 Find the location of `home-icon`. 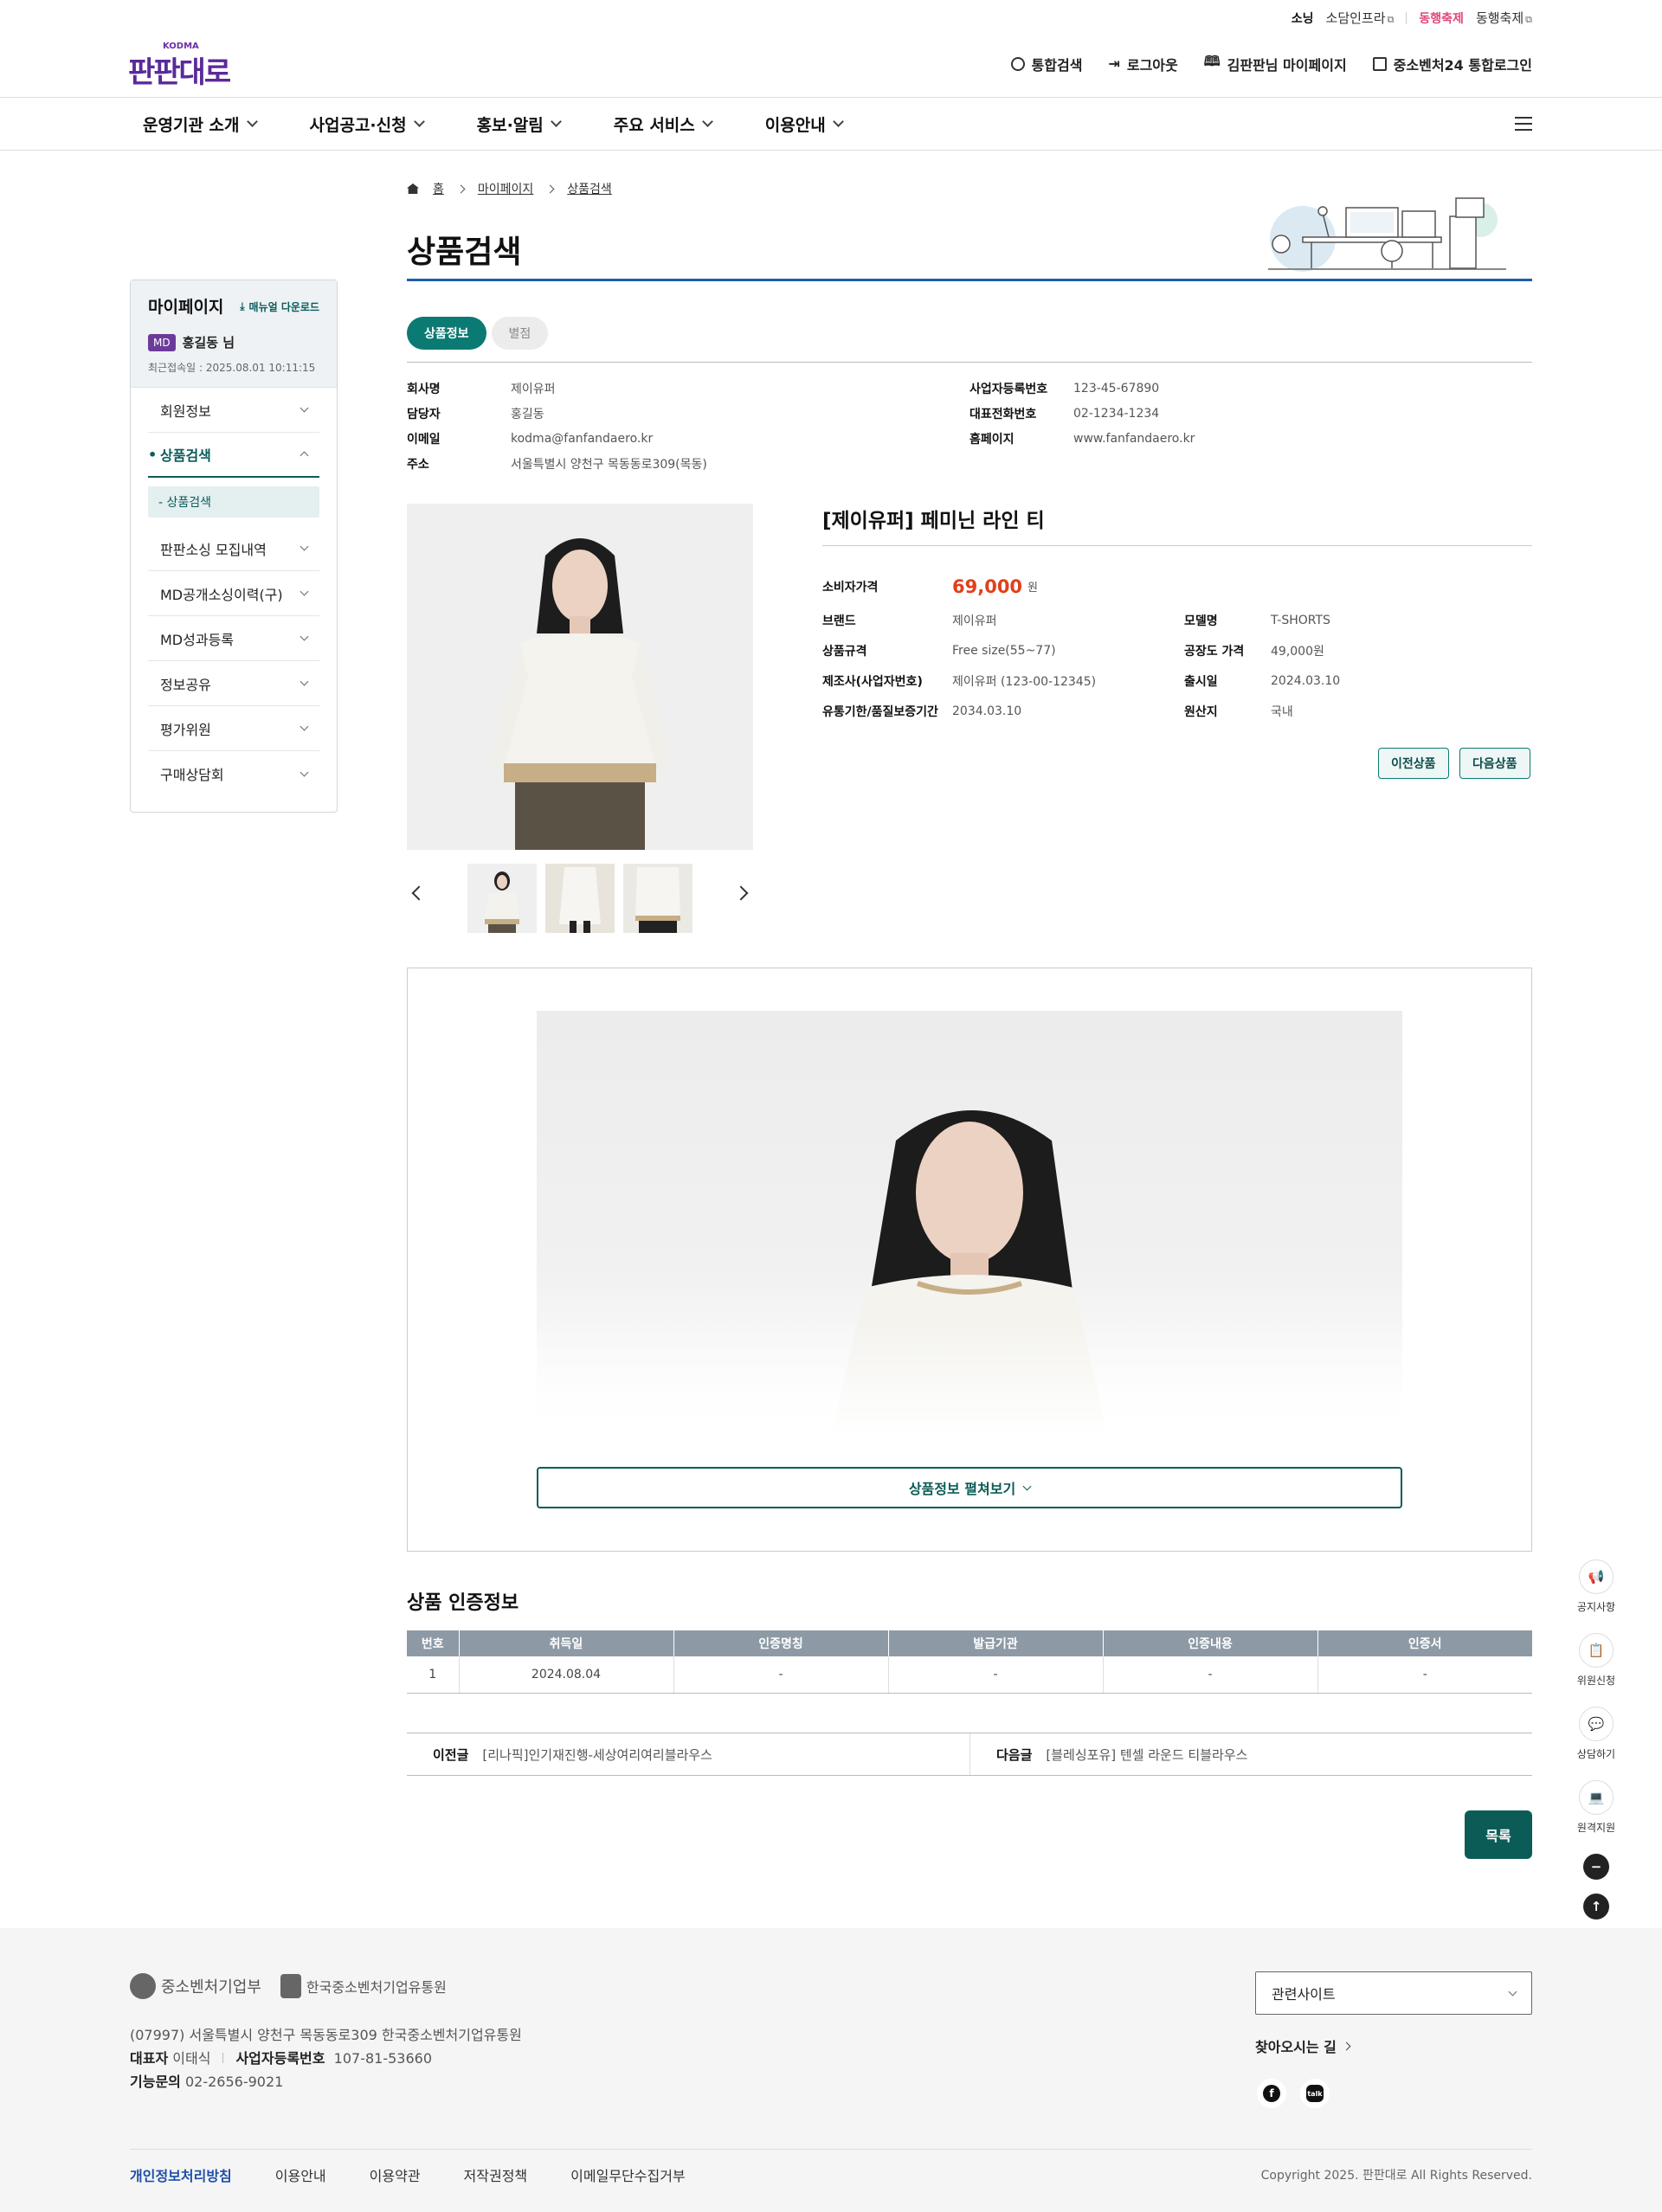

home-icon is located at coordinates (413, 188).